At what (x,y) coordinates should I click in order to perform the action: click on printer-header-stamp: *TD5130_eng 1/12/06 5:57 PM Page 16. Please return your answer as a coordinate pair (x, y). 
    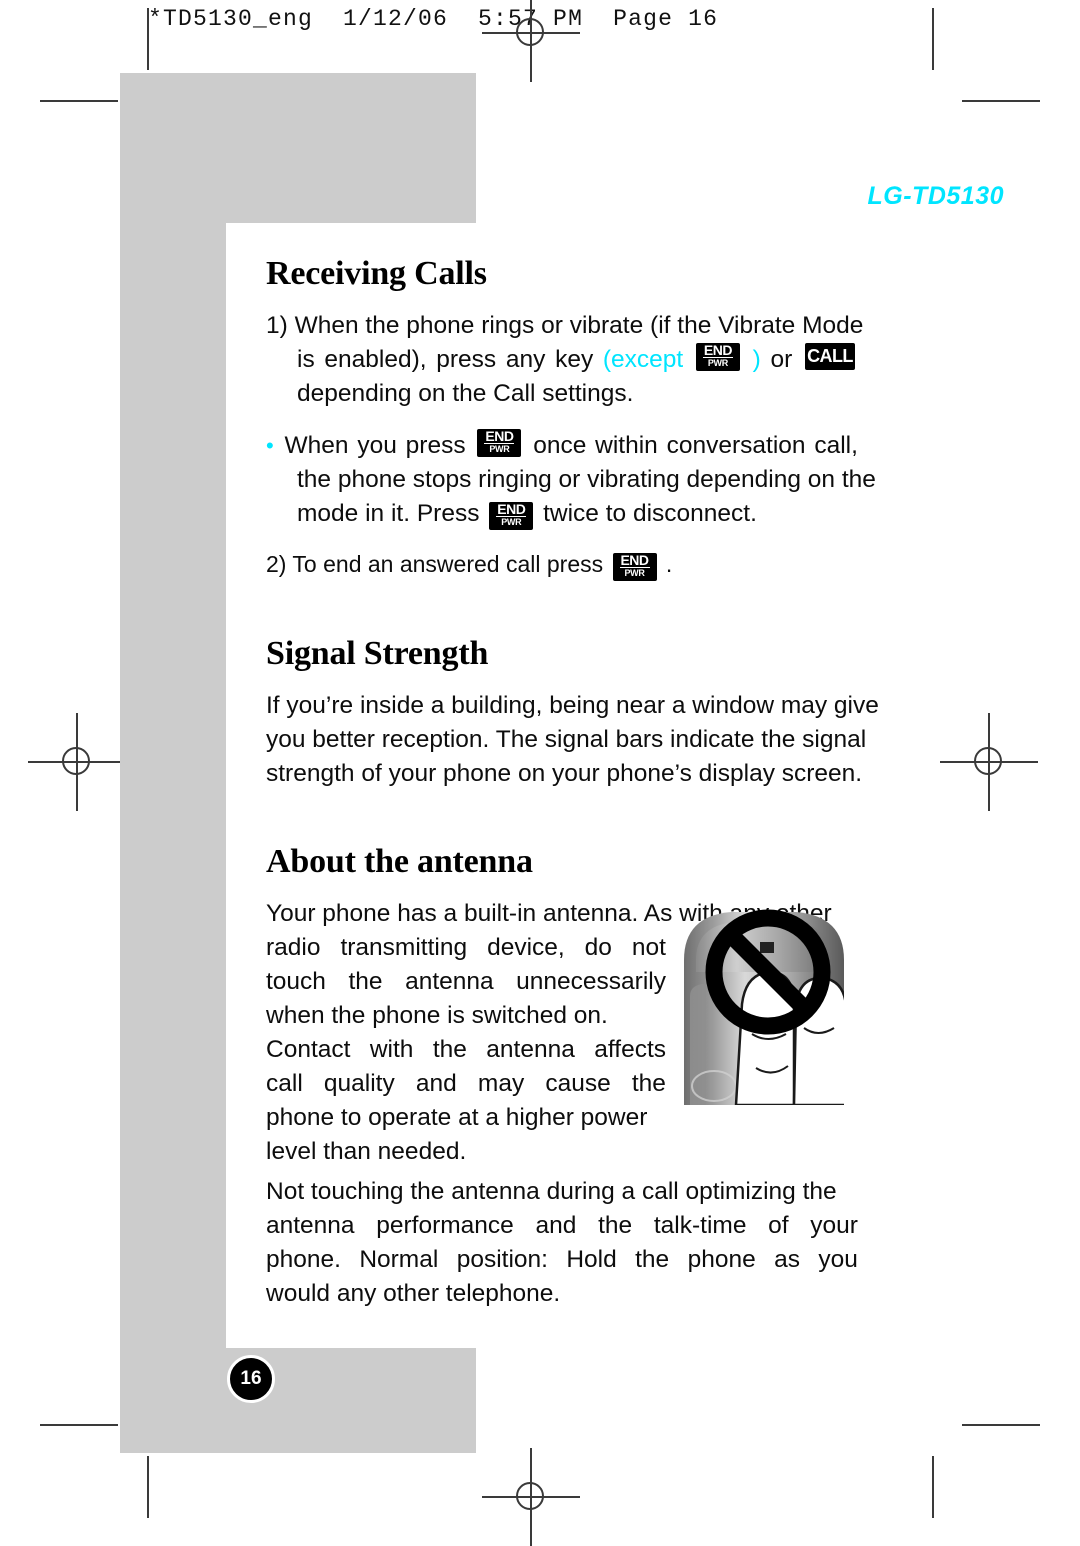
    Looking at the image, I should click on (433, 19).